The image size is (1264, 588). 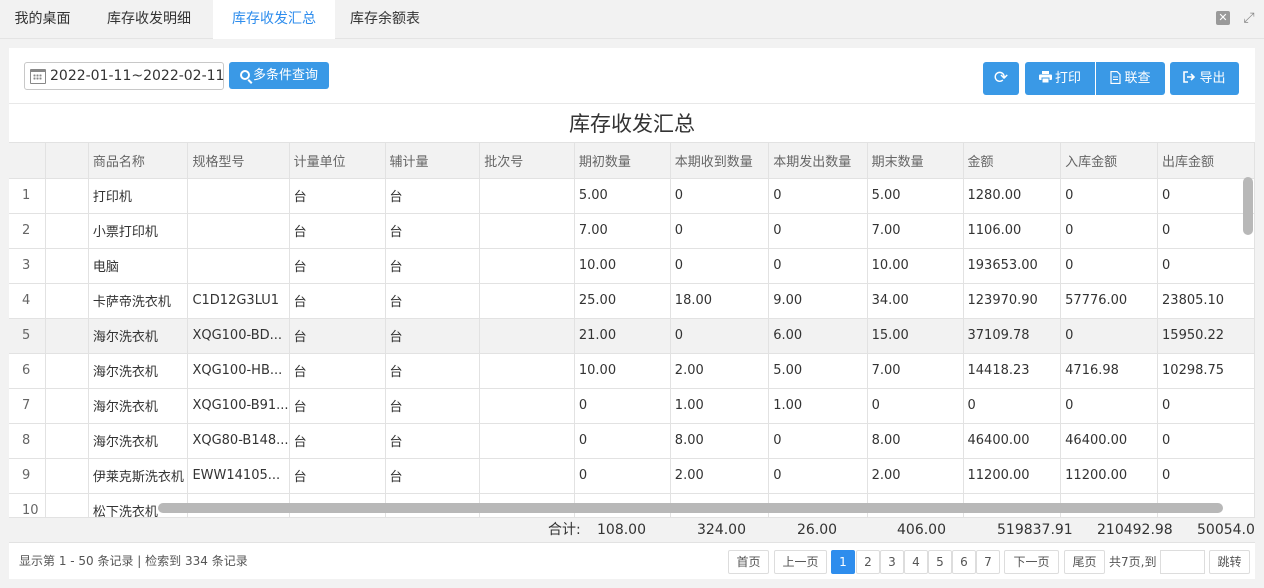 I want to click on column-header-received-qty: 本期收到数量, so click(x=720, y=161).